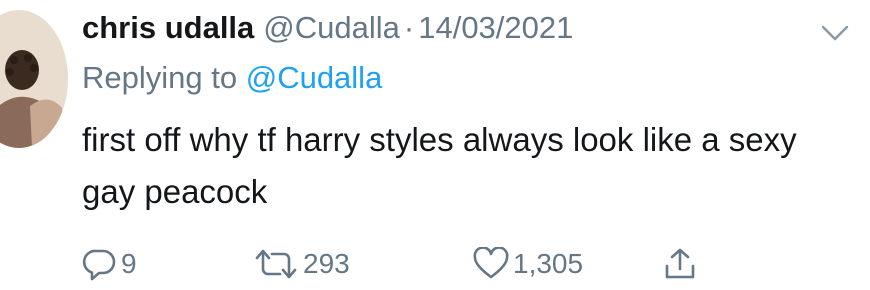  I want to click on user-handle: @Cudalla, so click(331, 28).